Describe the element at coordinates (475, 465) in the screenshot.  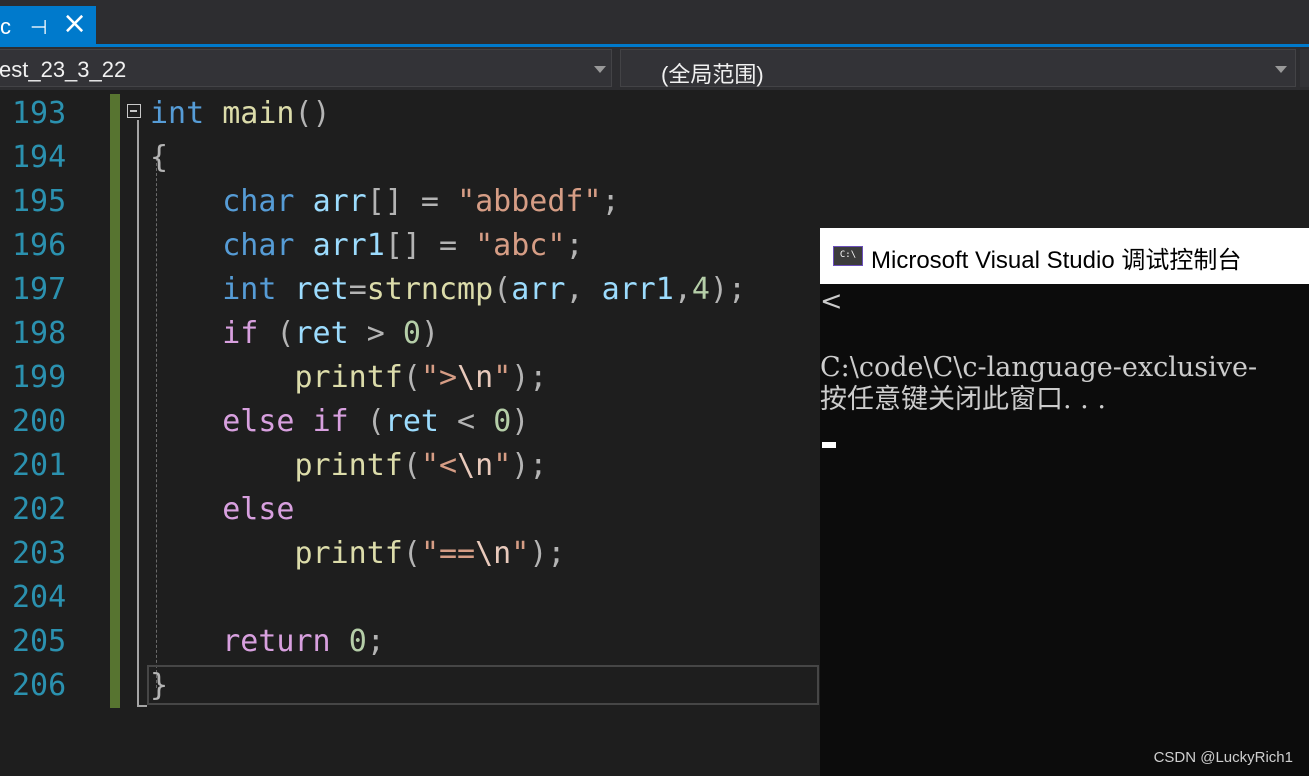
I see `code-token: \n` at that location.